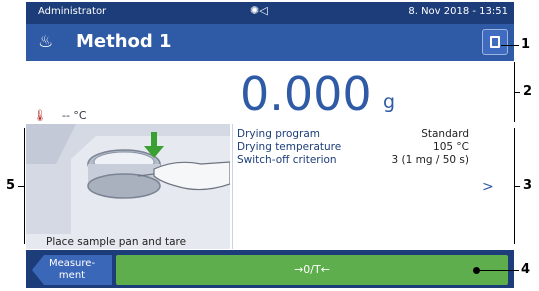  Describe the element at coordinates (270, 13) in the screenshot. I see `status-bar: Administrator ✺◁ 8. Nov 2018 - 13:51` at that location.